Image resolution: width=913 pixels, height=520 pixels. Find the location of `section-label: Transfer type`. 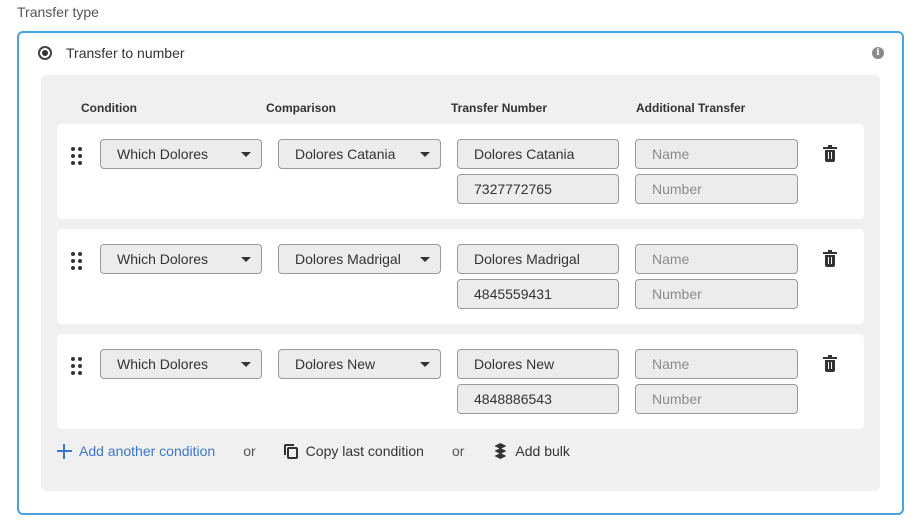

section-label: Transfer type is located at coordinates (58, 12).